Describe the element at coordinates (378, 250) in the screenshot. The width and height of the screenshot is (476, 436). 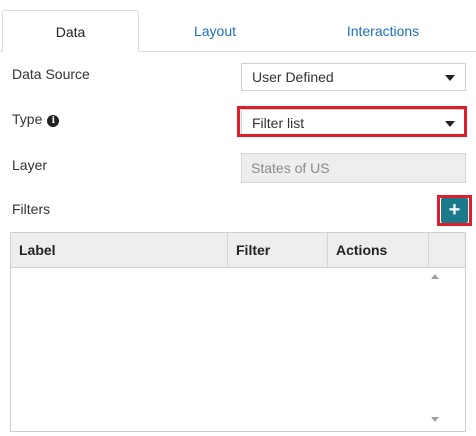
I see `column-header-actions: Actions` at that location.